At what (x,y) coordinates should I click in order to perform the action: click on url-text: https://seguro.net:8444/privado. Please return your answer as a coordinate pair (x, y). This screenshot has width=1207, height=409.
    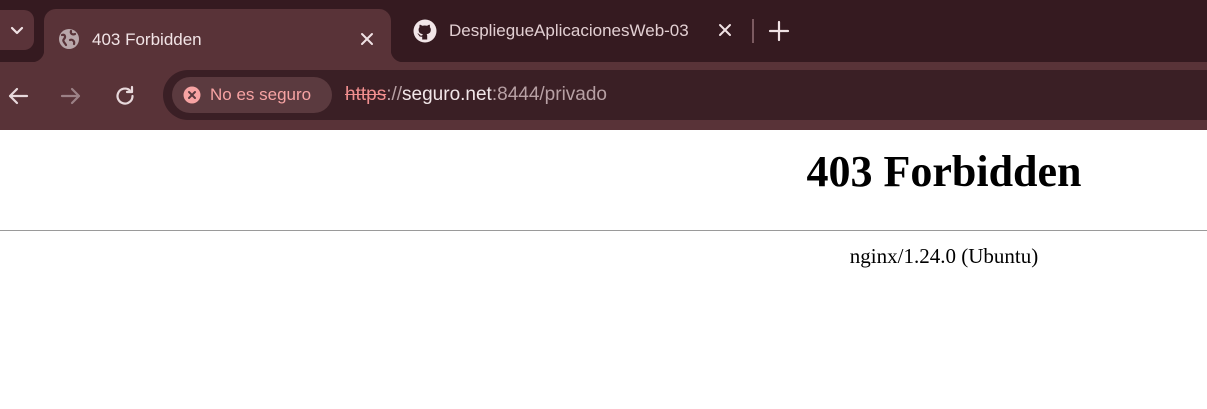
    Looking at the image, I should click on (476, 95).